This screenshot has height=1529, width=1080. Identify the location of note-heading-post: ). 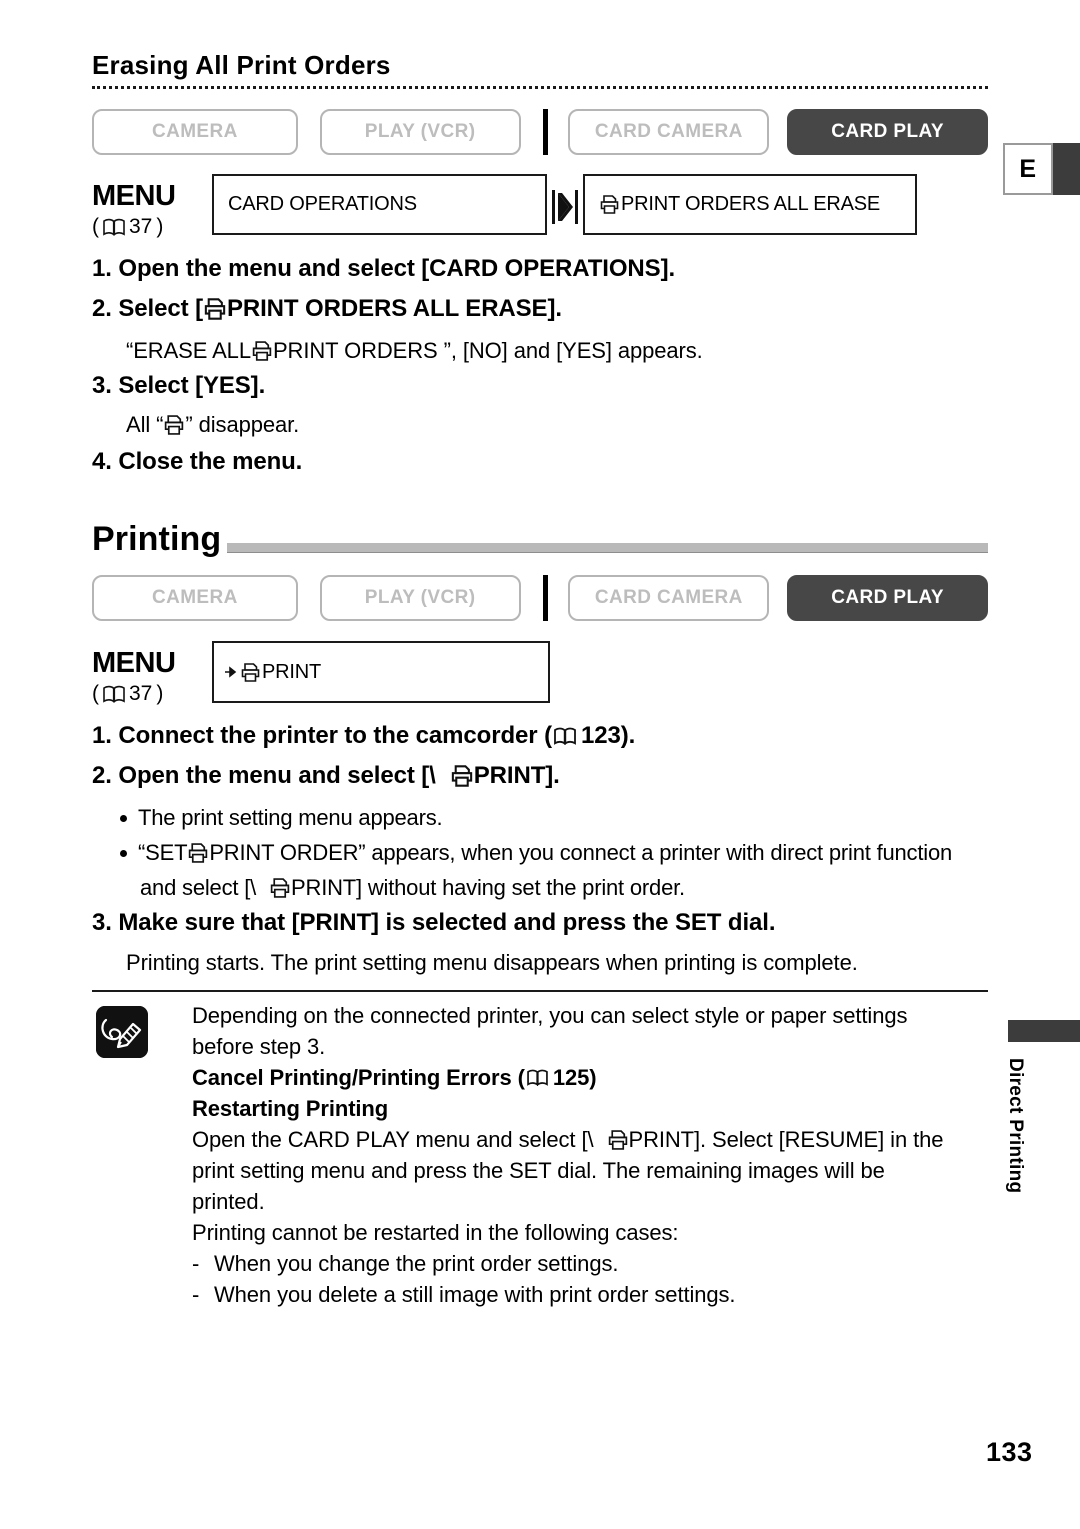
(593, 1077).